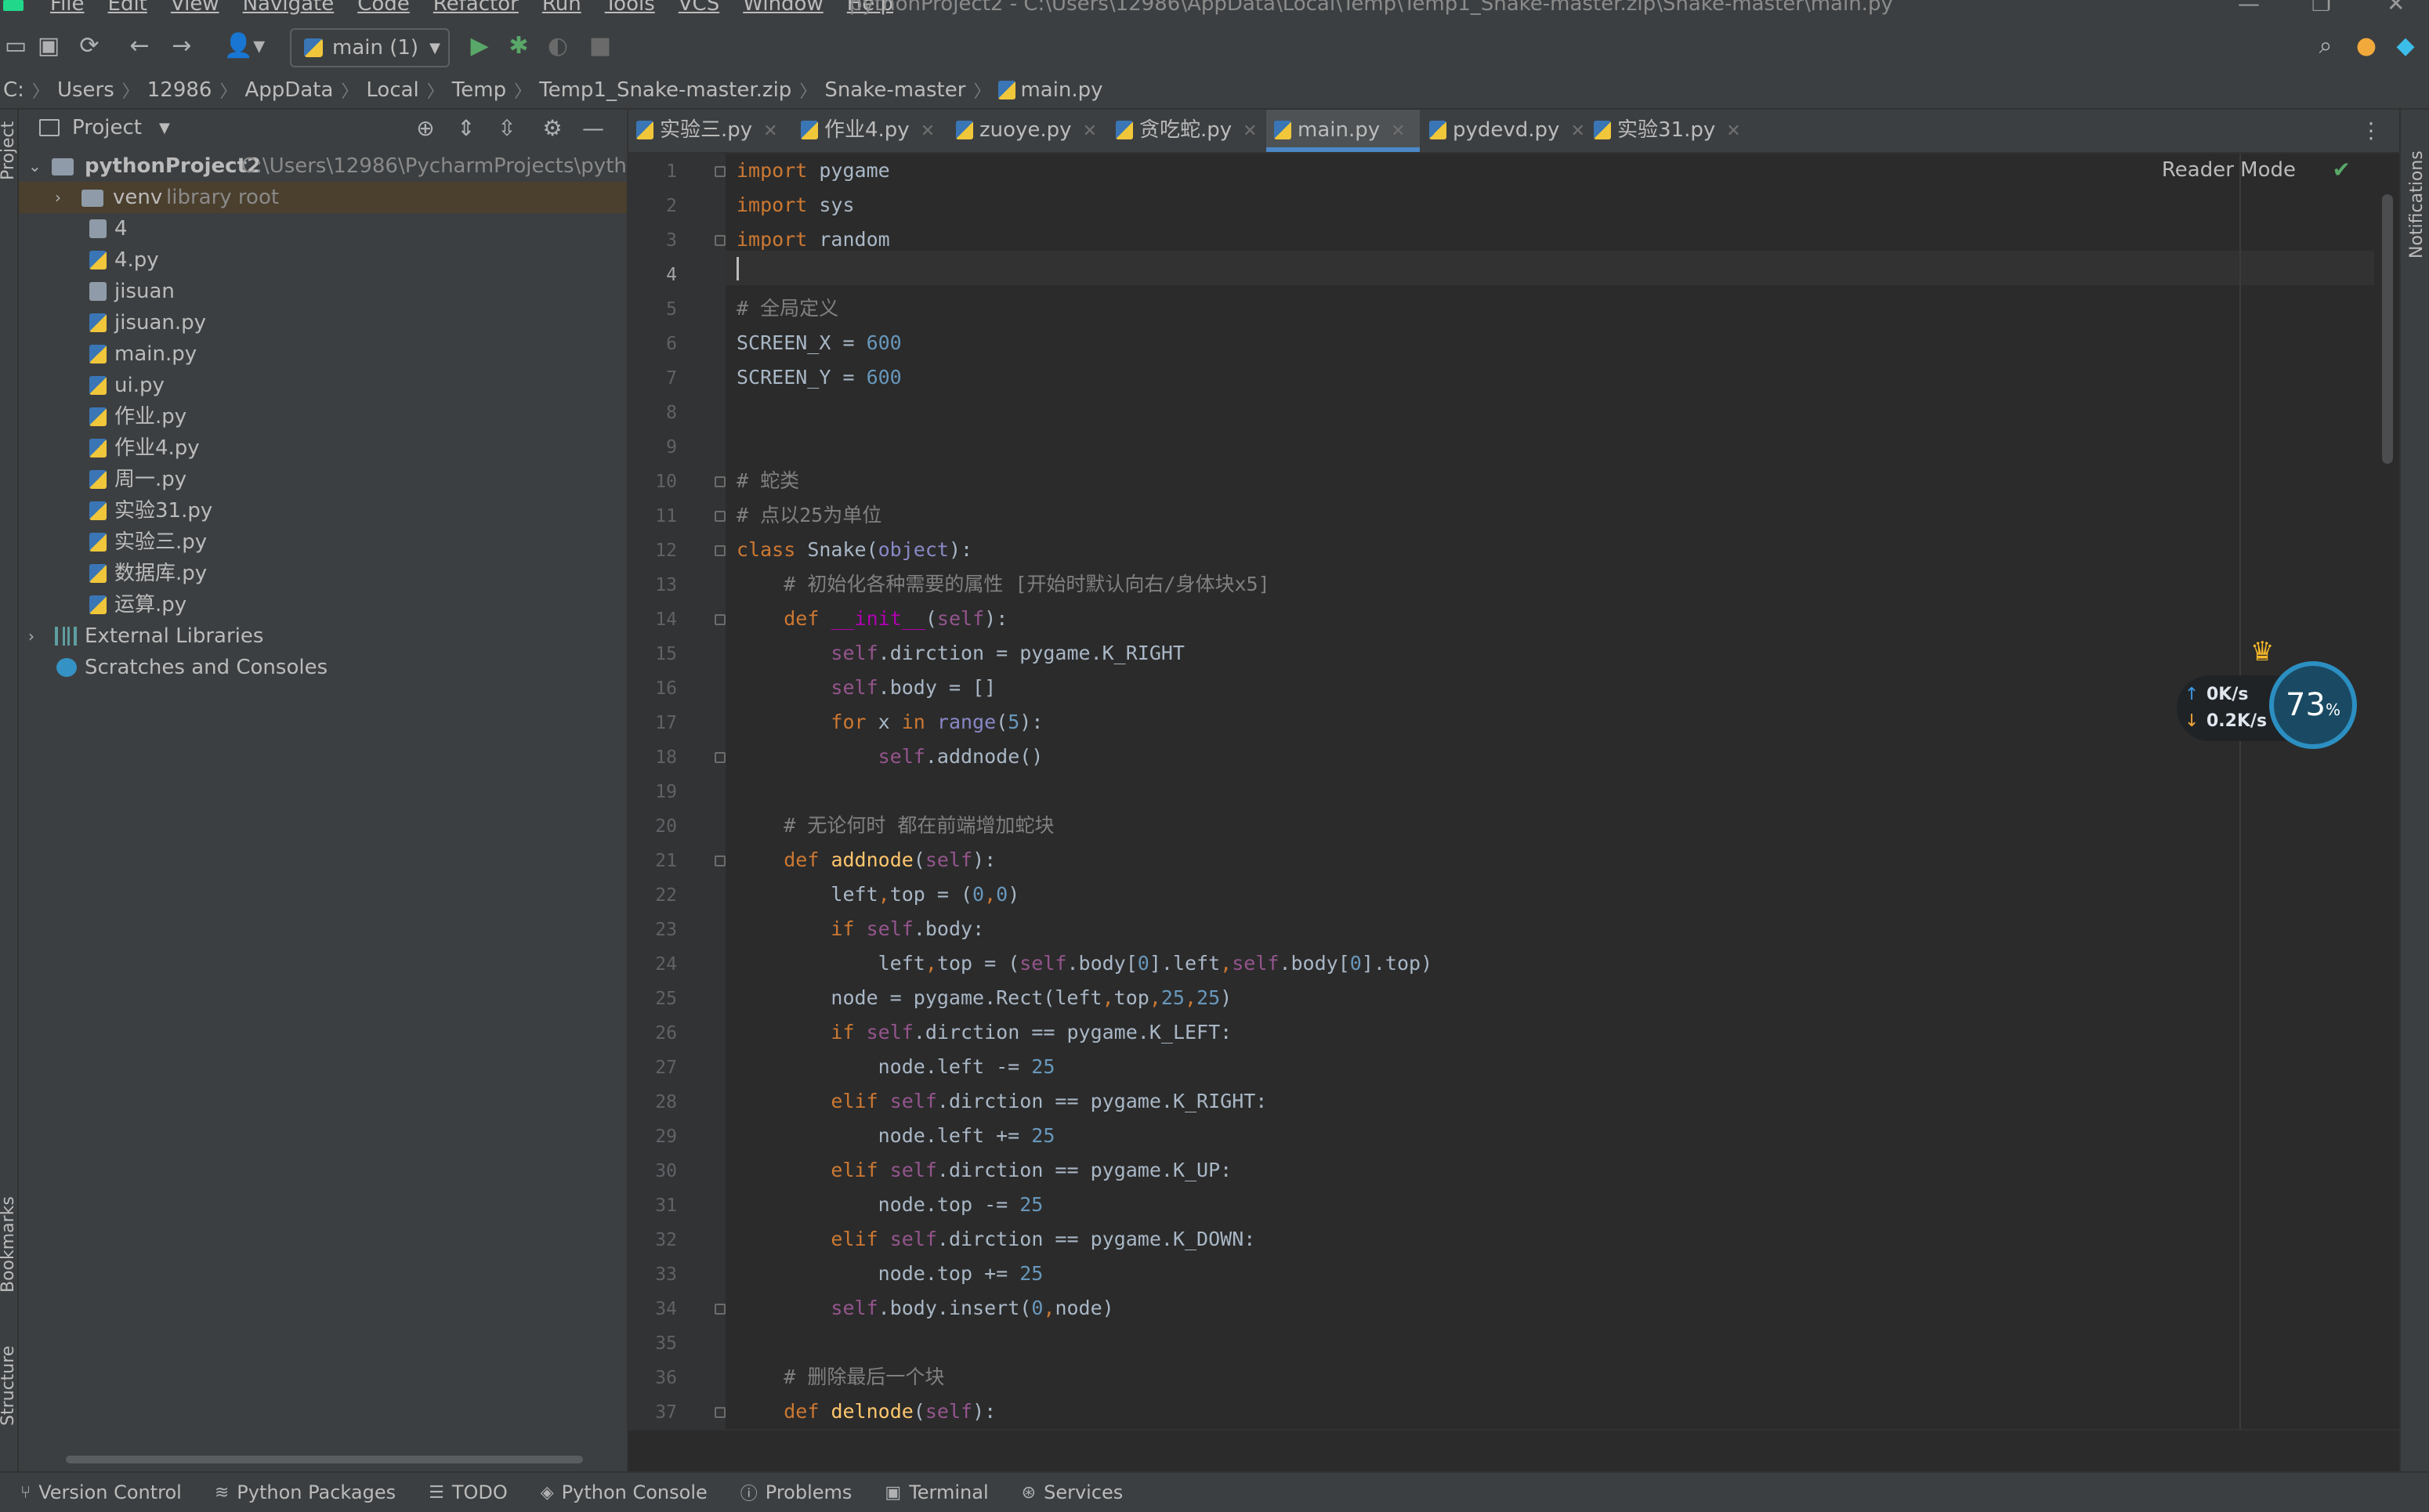 The image size is (2429, 1512). I want to click on code-line: node.left += 25, so click(896, 1136).